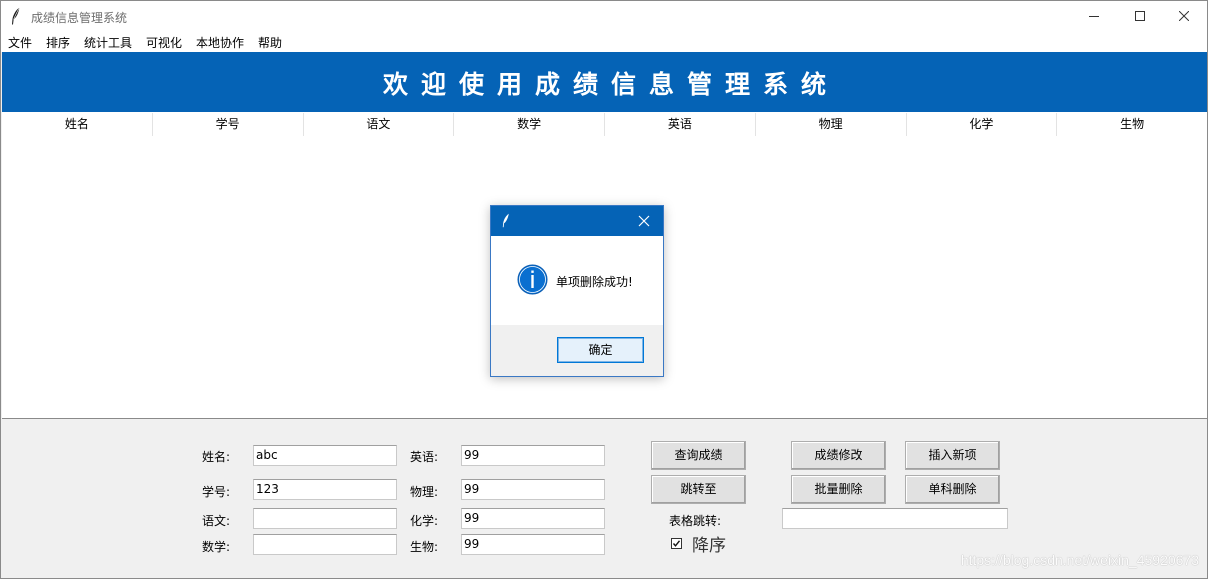 Image resolution: width=1208 pixels, height=579 pixels. I want to click on checkmark-icon, so click(676, 543).